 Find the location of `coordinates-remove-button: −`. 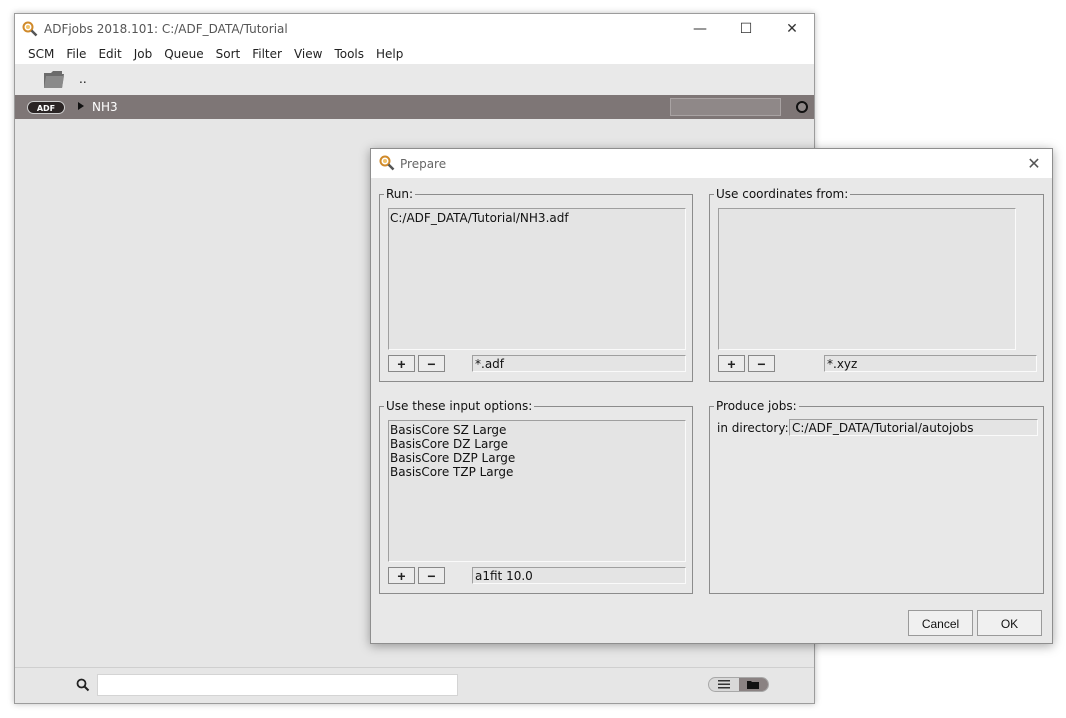

coordinates-remove-button: − is located at coordinates (761, 363).